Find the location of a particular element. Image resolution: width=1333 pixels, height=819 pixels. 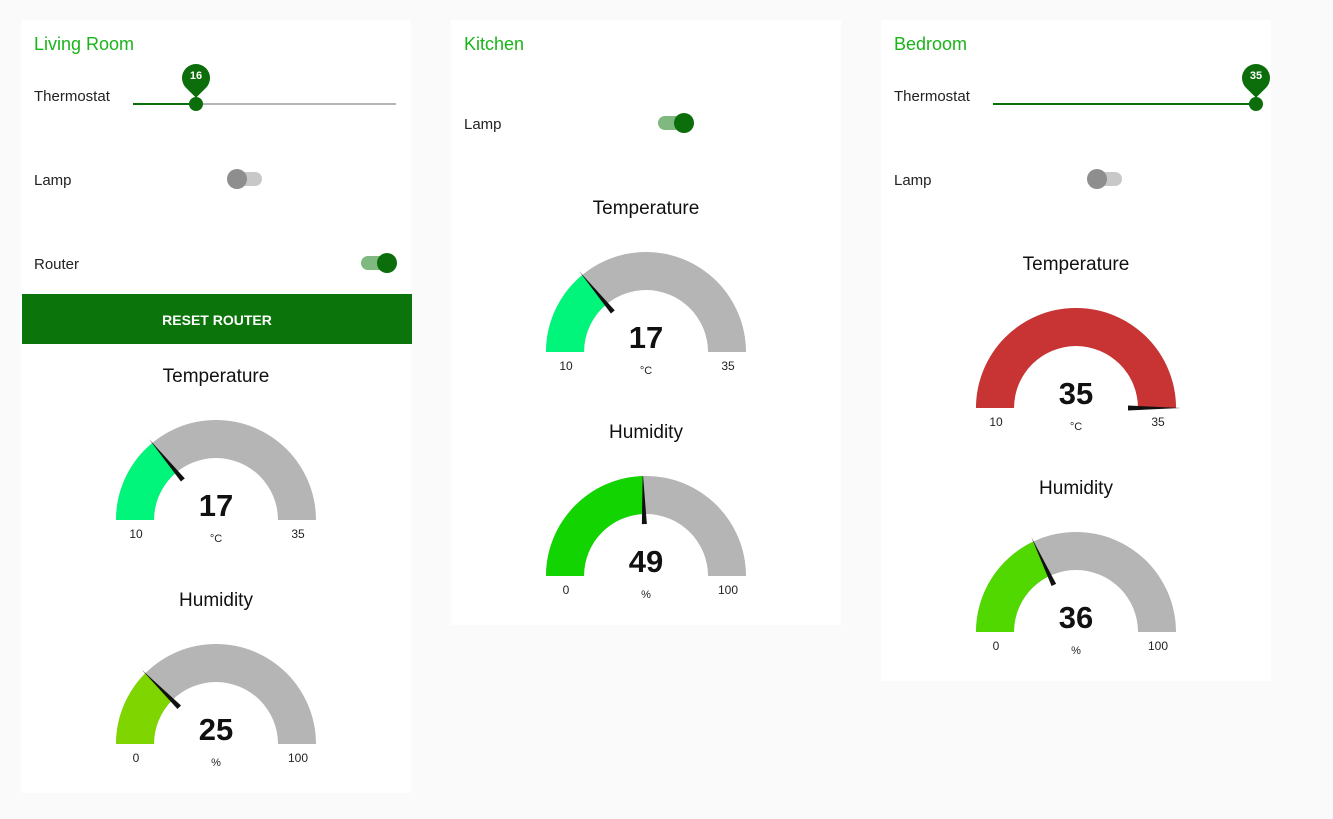

router-toggle is located at coordinates (379, 263).